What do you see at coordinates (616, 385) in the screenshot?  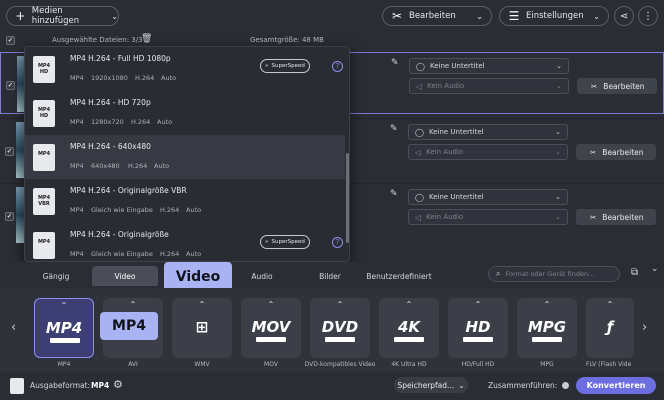 I see `convert-button: Konvertieren` at bounding box center [616, 385].